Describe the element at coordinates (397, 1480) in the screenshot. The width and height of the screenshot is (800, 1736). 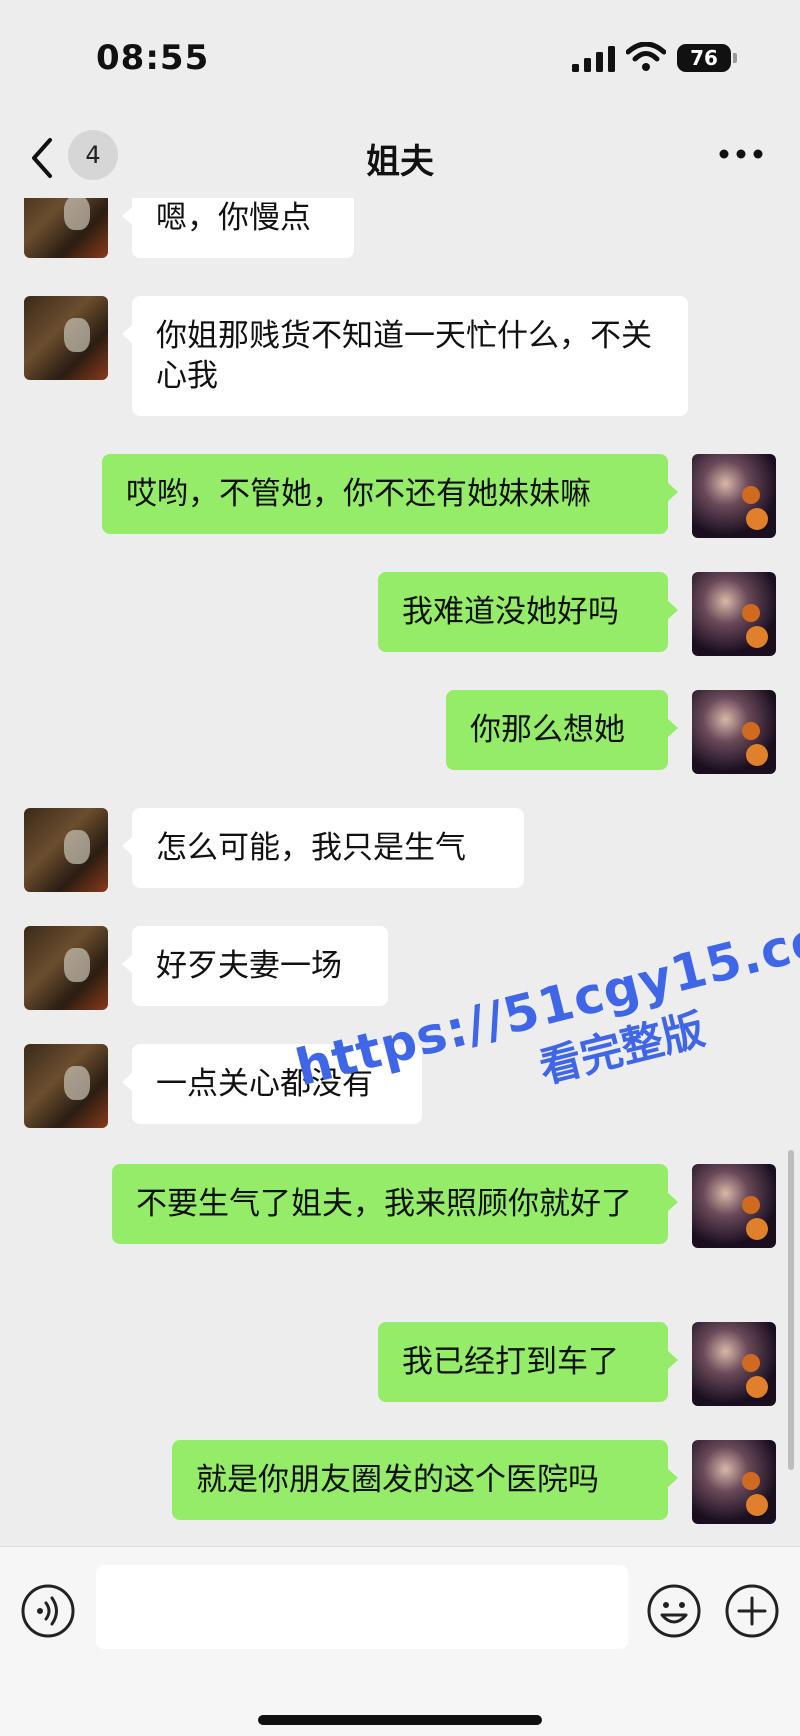
I see `message-text: 就是你朋友圈发的这个医院吗` at that location.